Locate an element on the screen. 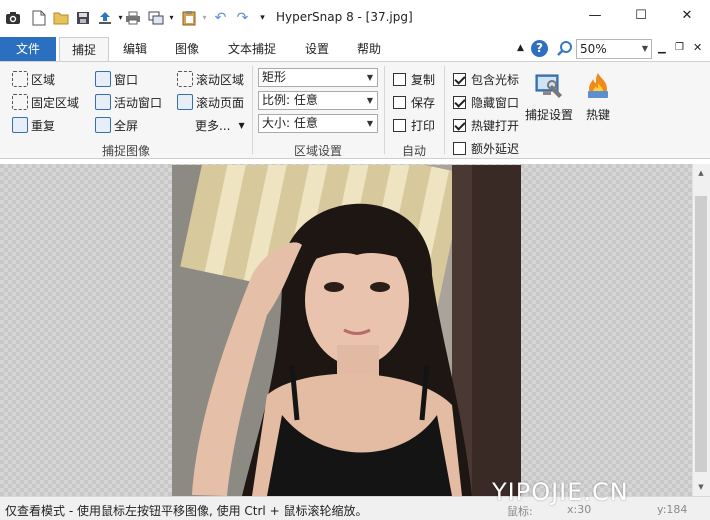  copy-window-icon is located at coordinates (155, 17).